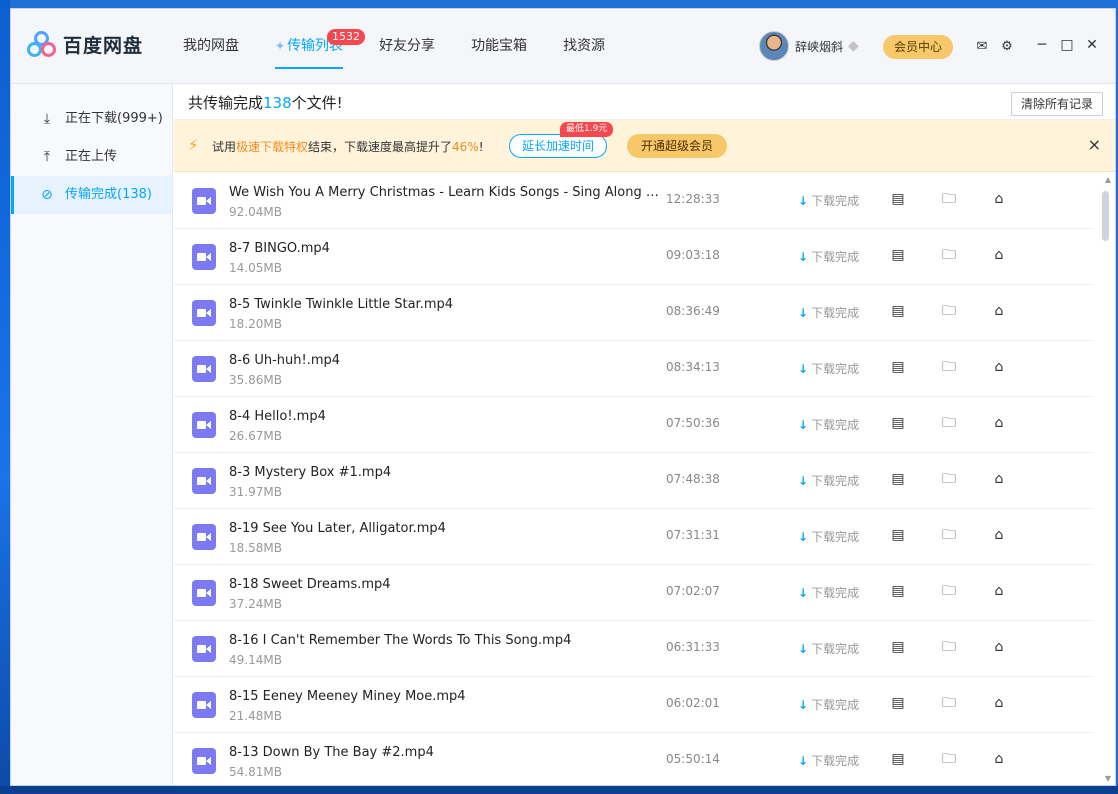 This screenshot has width=1118, height=794. I want to click on avatar, so click(774, 46).